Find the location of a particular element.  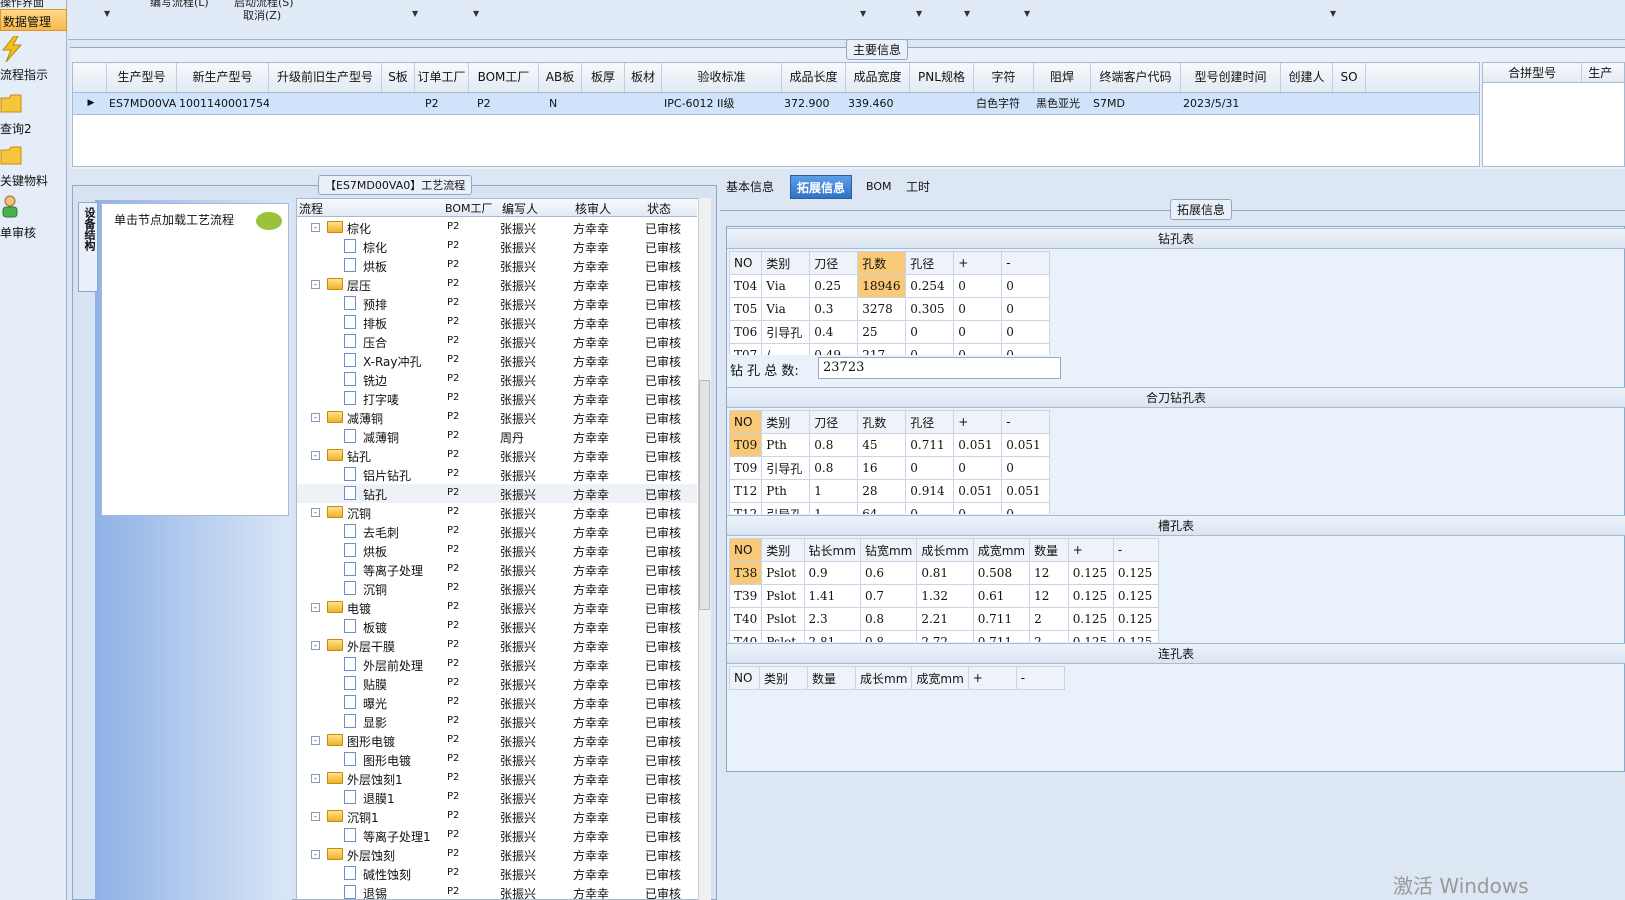

tree-row: - 沉铜 P2 张振兴 方幸幸 已审核 is located at coordinates (497, 512).